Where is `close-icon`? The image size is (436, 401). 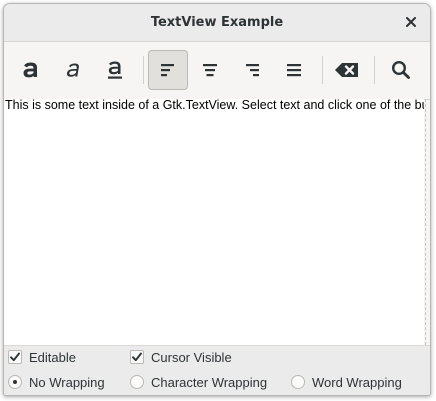 close-icon is located at coordinates (411, 22).